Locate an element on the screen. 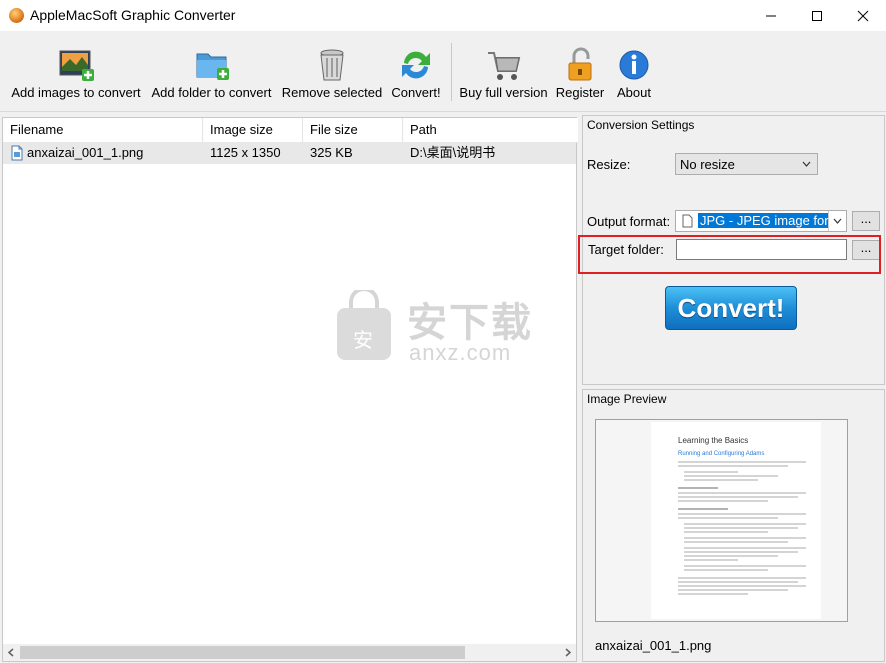 This screenshot has height=663, width=886. trash-icon is located at coordinates (332, 65).